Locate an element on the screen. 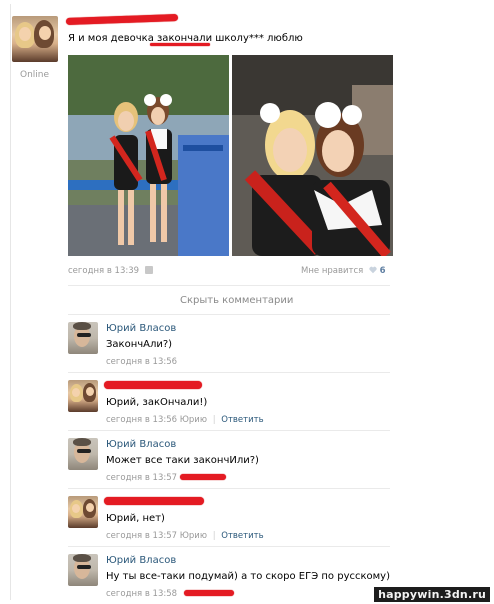 Image resolution: width=494 pixels, height=604 pixels. online-status: Online is located at coordinates (35, 75).